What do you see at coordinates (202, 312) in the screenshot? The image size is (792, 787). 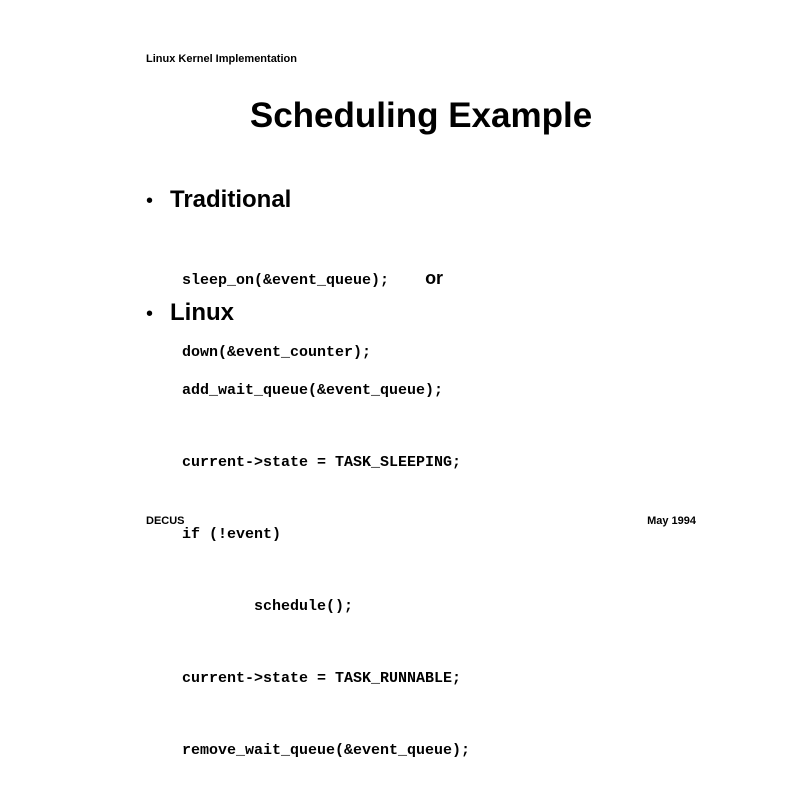 I see `section-heading-linux: Linux` at bounding box center [202, 312].